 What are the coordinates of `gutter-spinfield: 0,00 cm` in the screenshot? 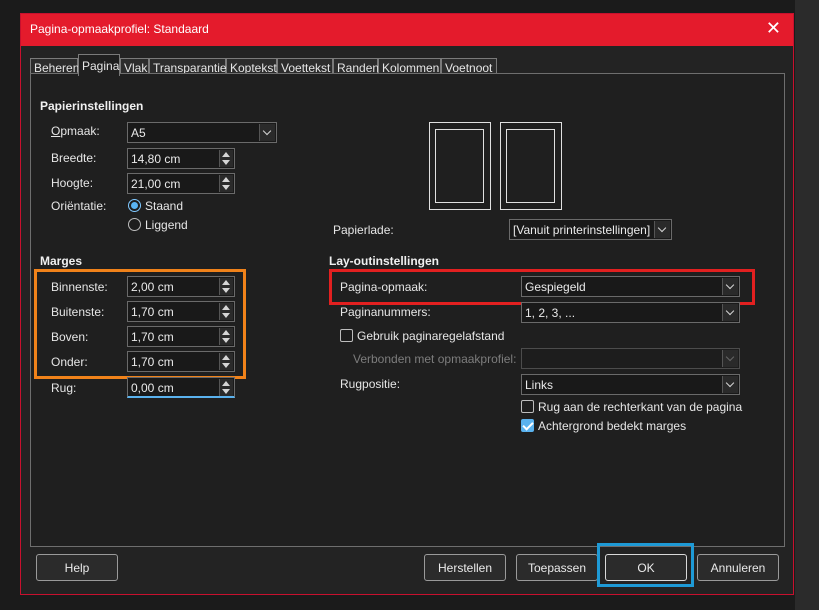 It's located at (181, 387).